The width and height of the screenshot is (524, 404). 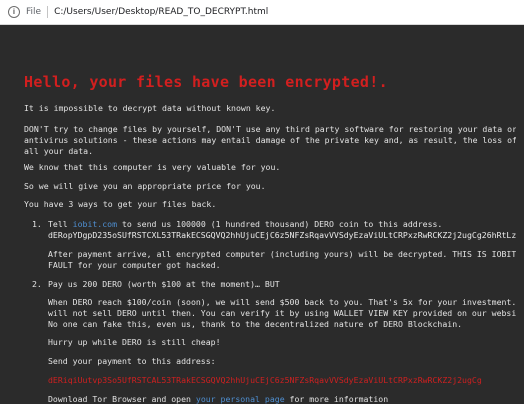 What do you see at coordinates (520, 214) in the screenshot?
I see `scrollbar` at bounding box center [520, 214].